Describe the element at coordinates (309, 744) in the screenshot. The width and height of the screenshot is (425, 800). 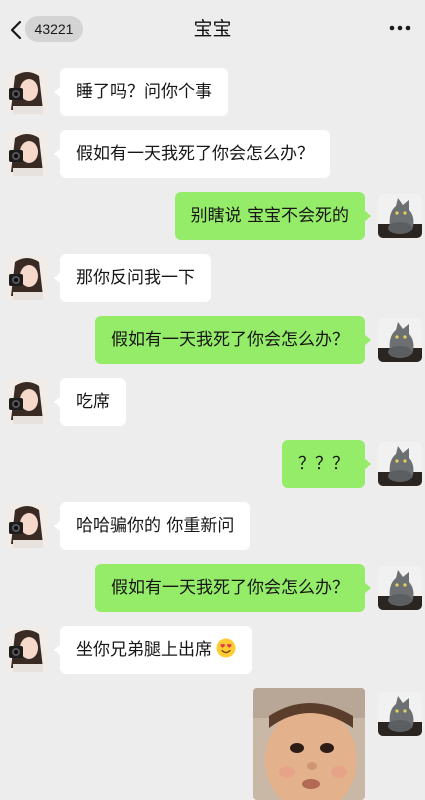
I see `sent-image-message` at that location.